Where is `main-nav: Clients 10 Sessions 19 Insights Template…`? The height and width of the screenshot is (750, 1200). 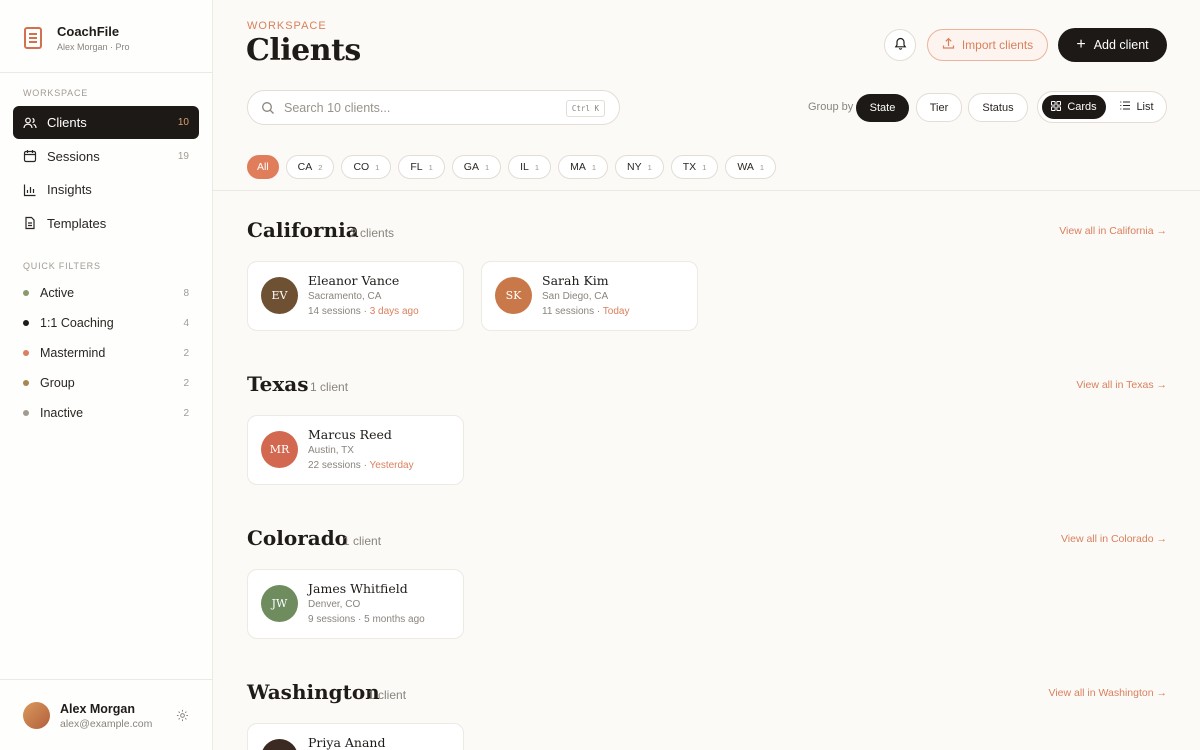 main-nav: Clients 10 Sessions 19 Insights Template… is located at coordinates (106, 173).